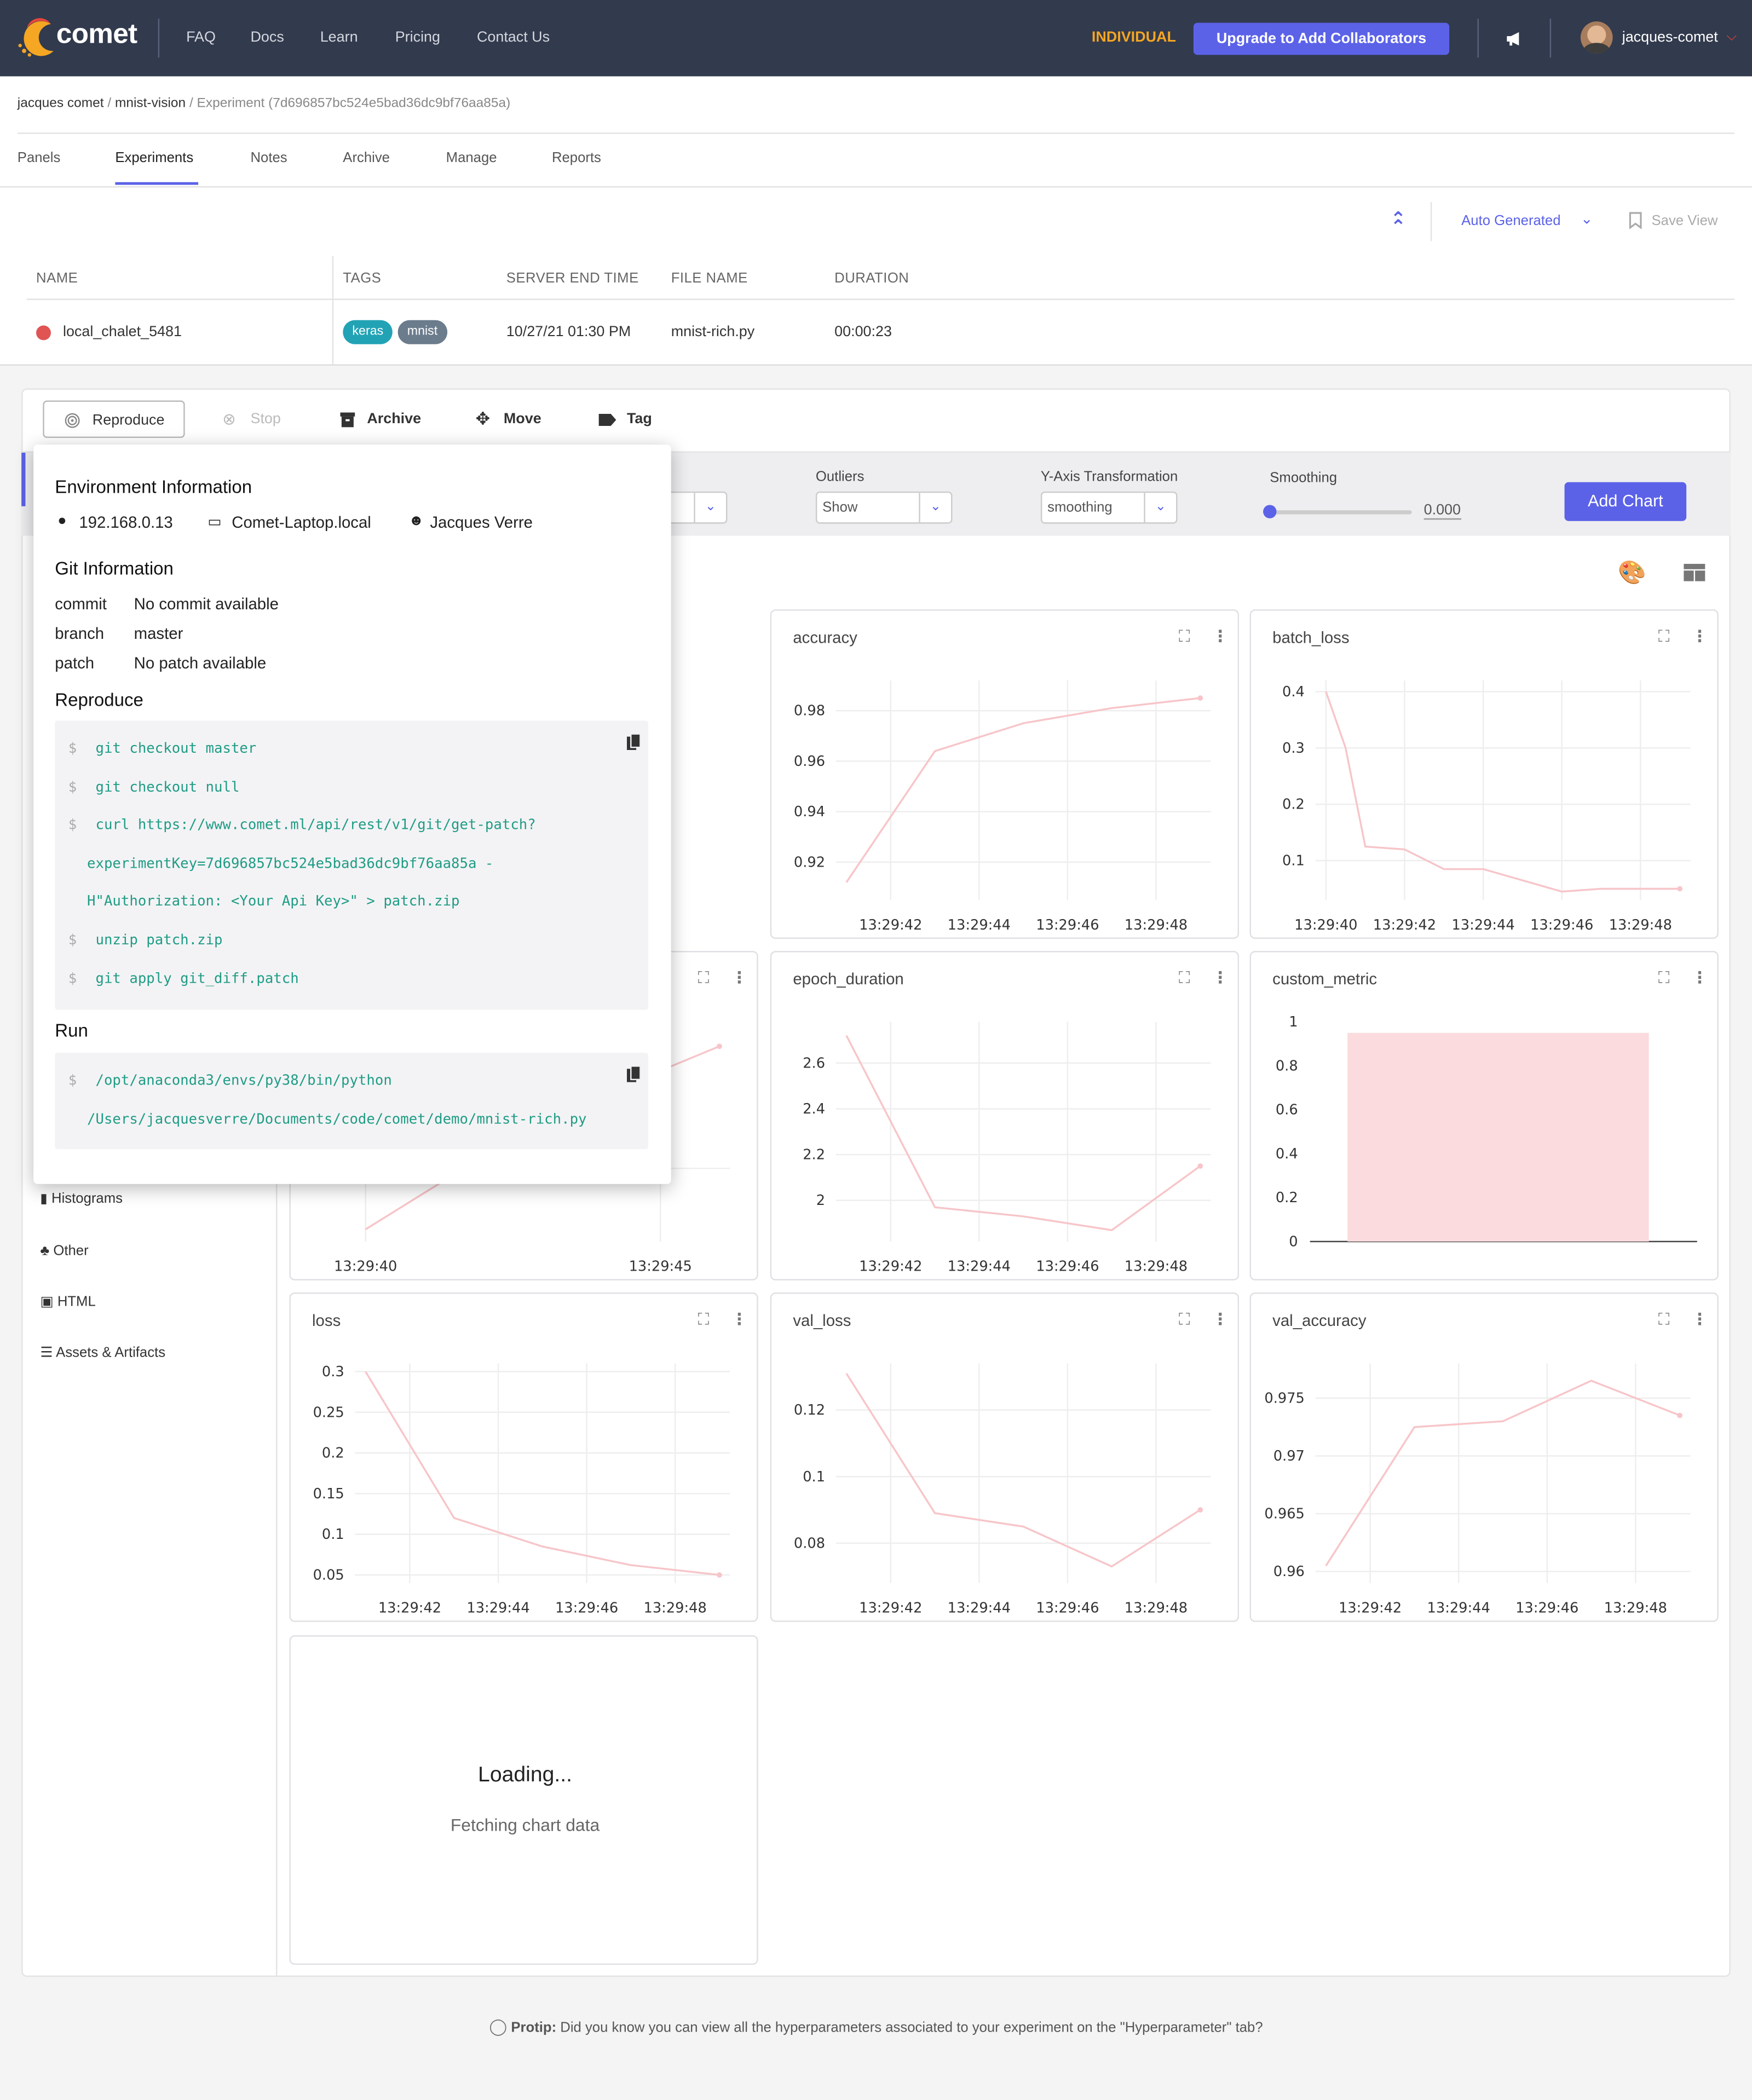  What do you see at coordinates (1293, 748) in the screenshot?
I see `y-tick-label: 0.3` at bounding box center [1293, 748].